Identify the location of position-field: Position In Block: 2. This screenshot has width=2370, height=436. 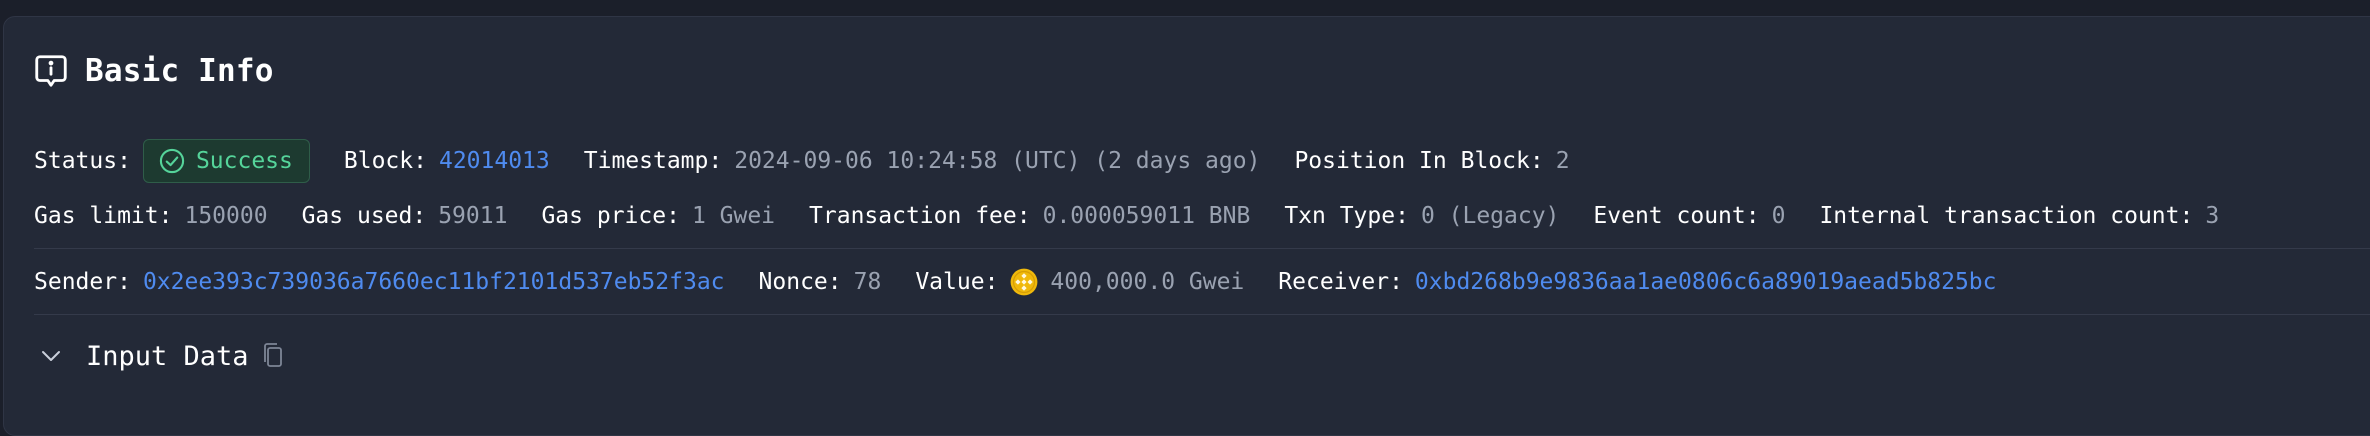
(1431, 161).